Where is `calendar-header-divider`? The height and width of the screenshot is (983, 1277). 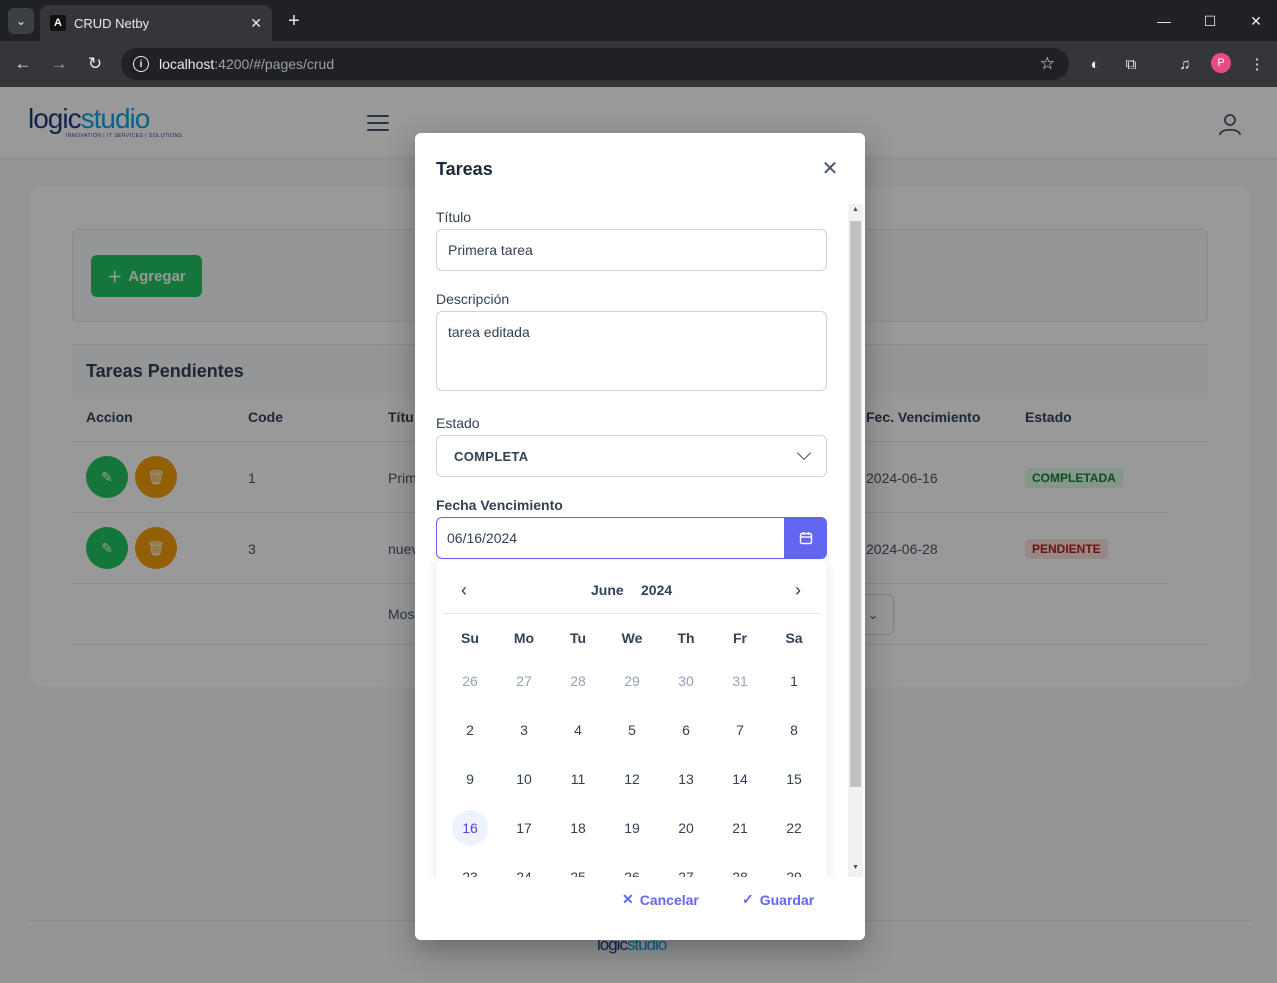 calendar-header-divider is located at coordinates (631, 613).